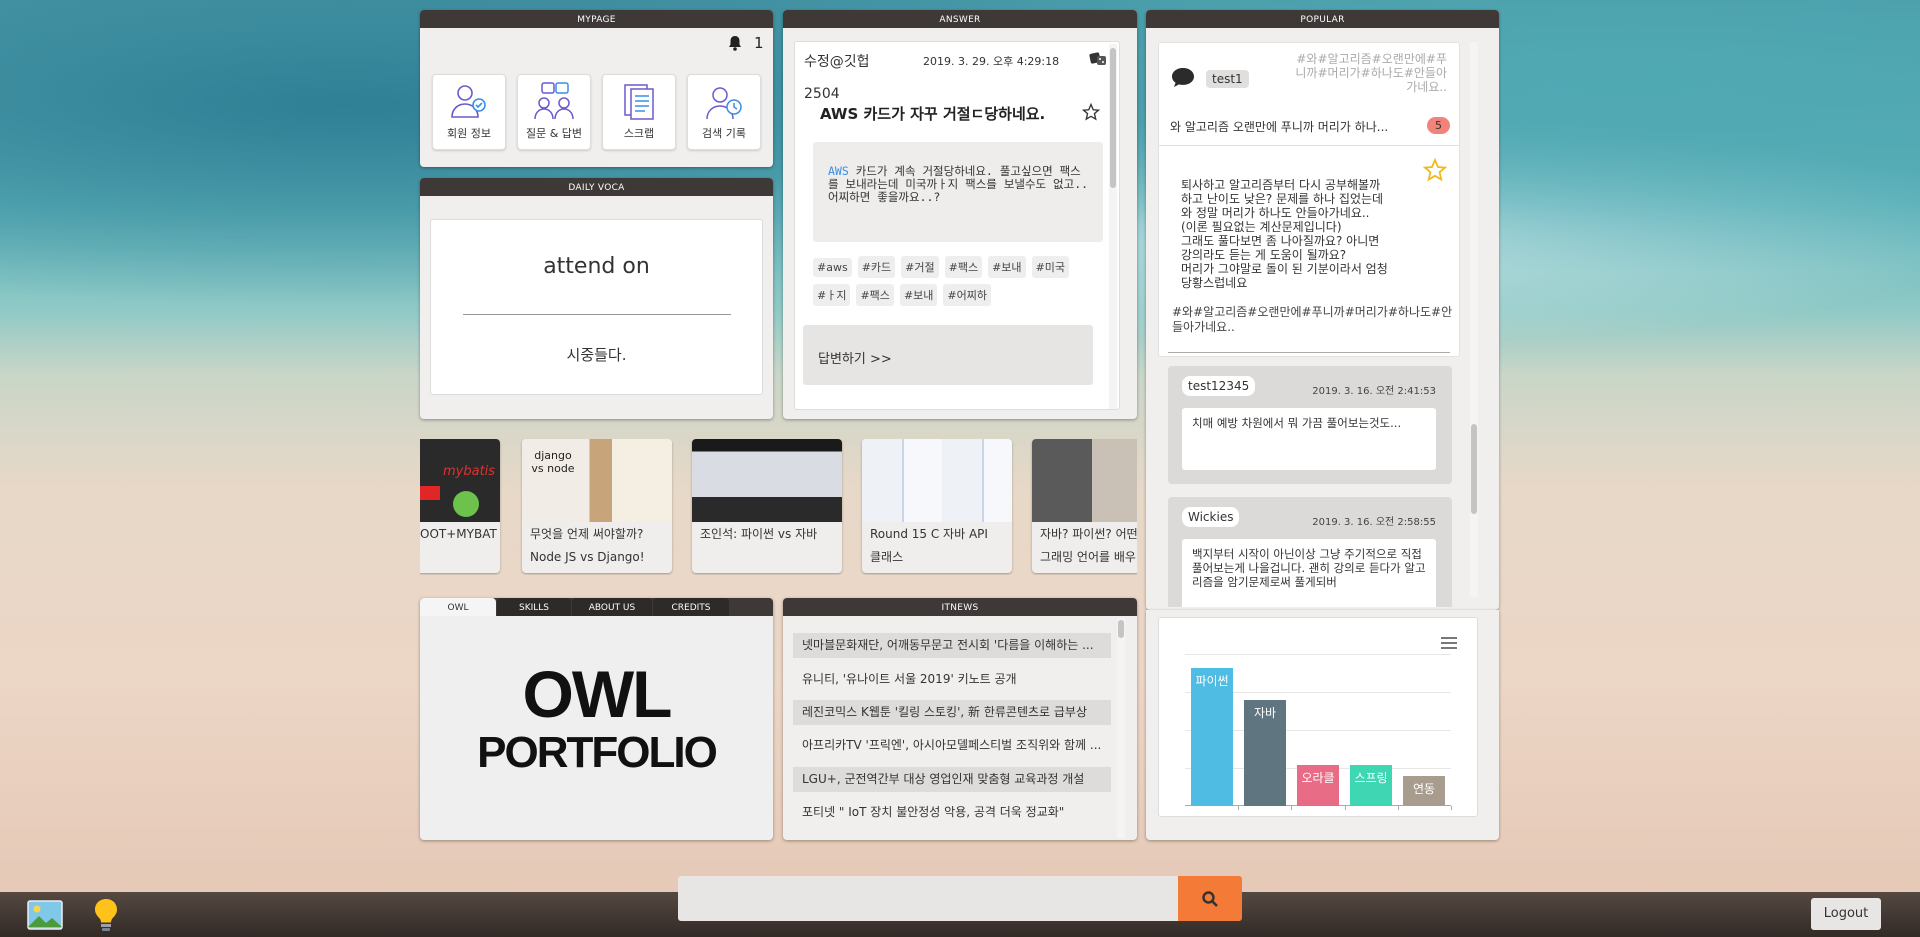 This screenshot has height=937, width=1920. Describe the element at coordinates (1374, 391) in the screenshot. I see `comment-date: 2019. 3. 16. 오전 2:41:53` at that location.